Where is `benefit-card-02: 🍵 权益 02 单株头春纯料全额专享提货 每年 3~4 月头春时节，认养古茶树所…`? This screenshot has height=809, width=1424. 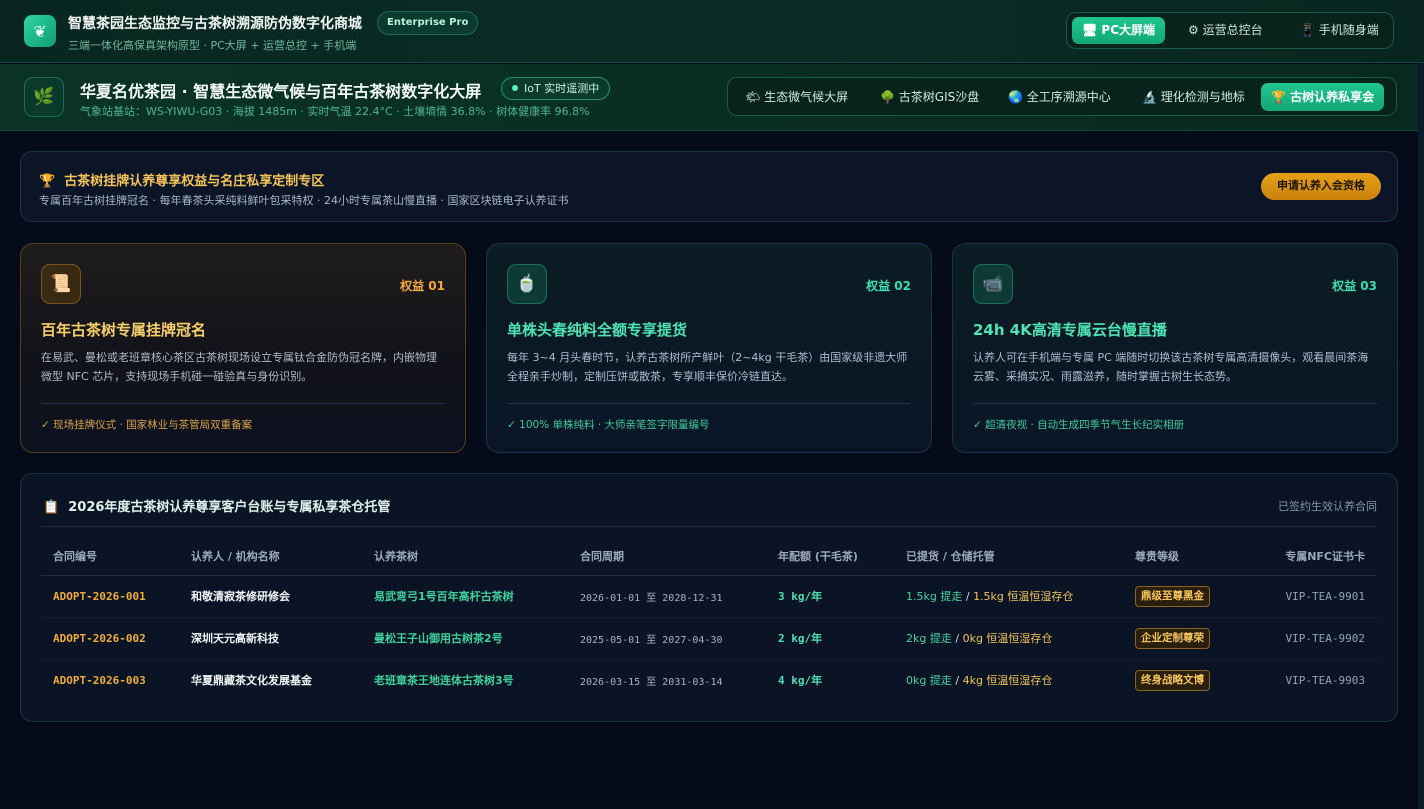
benefit-card-02: 🍵 权益 02 单株头春纯料全额专享提货 每年 3~4 月头春时节，认养古茶树所… is located at coordinates (709, 348).